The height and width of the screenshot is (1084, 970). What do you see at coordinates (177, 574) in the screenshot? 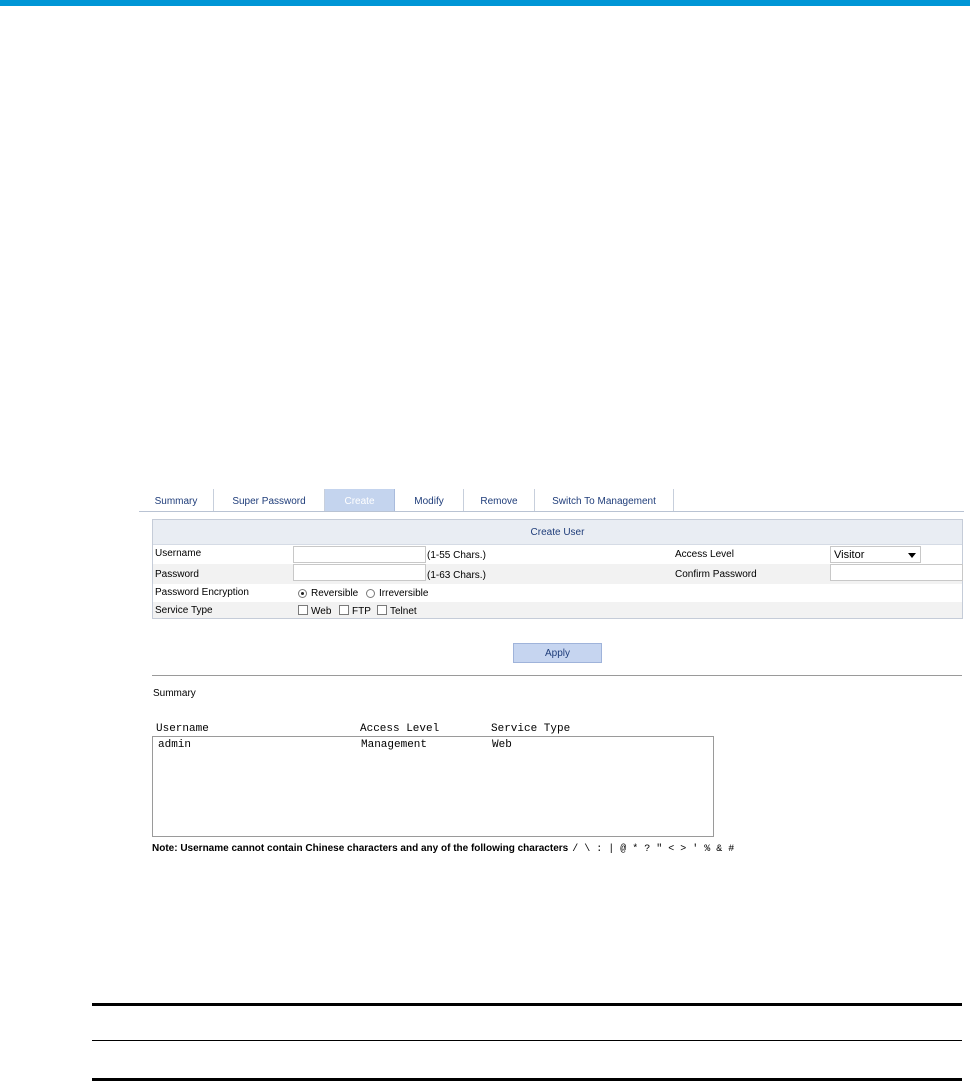
I see `password-label: Password` at bounding box center [177, 574].